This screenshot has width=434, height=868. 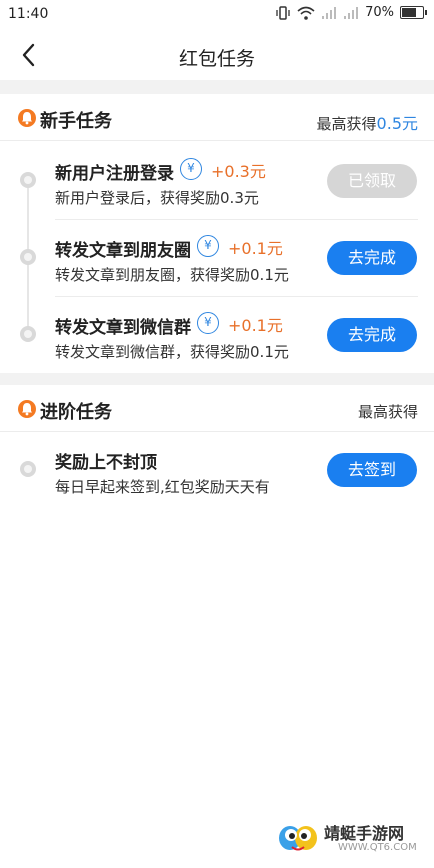 I want to click on battery-icon, so click(x=413, y=12).